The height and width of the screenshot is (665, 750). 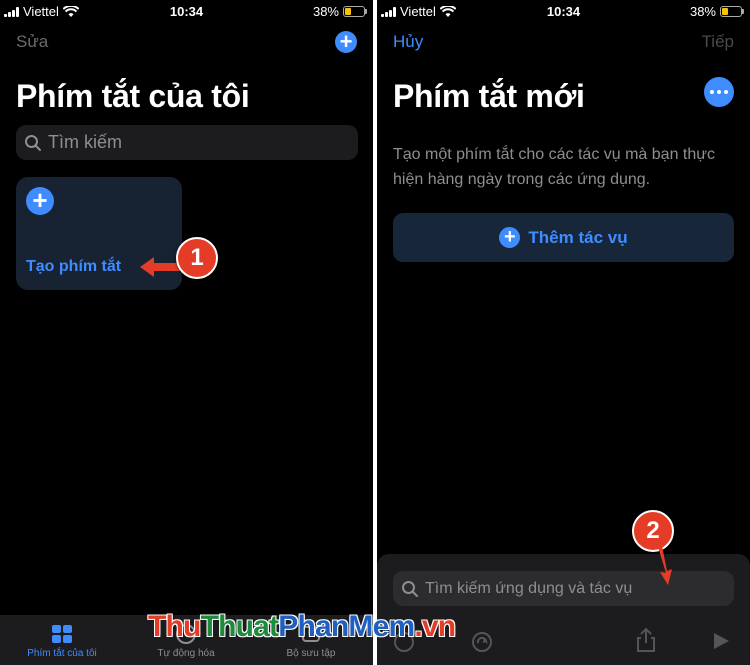 What do you see at coordinates (346, 42) in the screenshot?
I see `add-shortcut-plus-icon: +` at bounding box center [346, 42].